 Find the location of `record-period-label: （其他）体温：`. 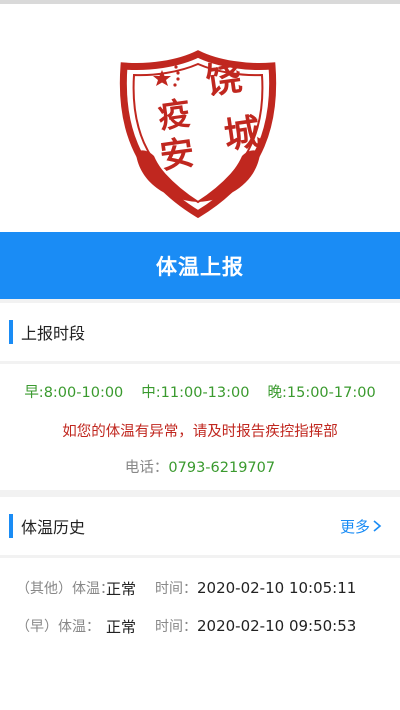

record-period-label: （其他）体温： is located at coordinates (65, 589).